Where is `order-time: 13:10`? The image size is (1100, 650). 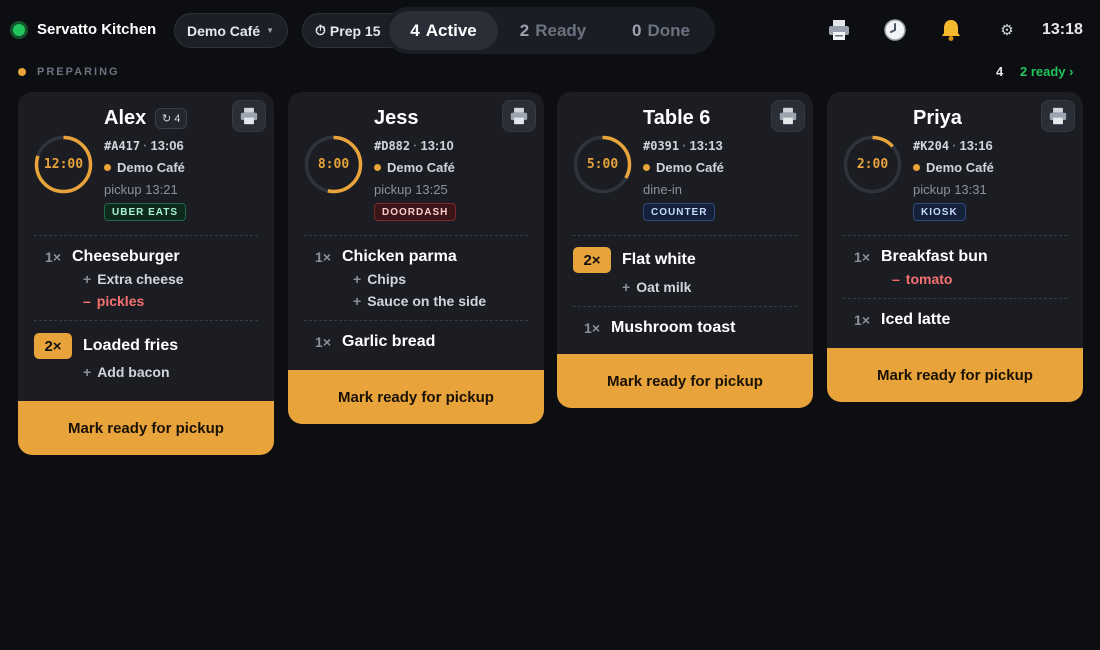
order-time: 13:10 is located at coordinates (437, 145).